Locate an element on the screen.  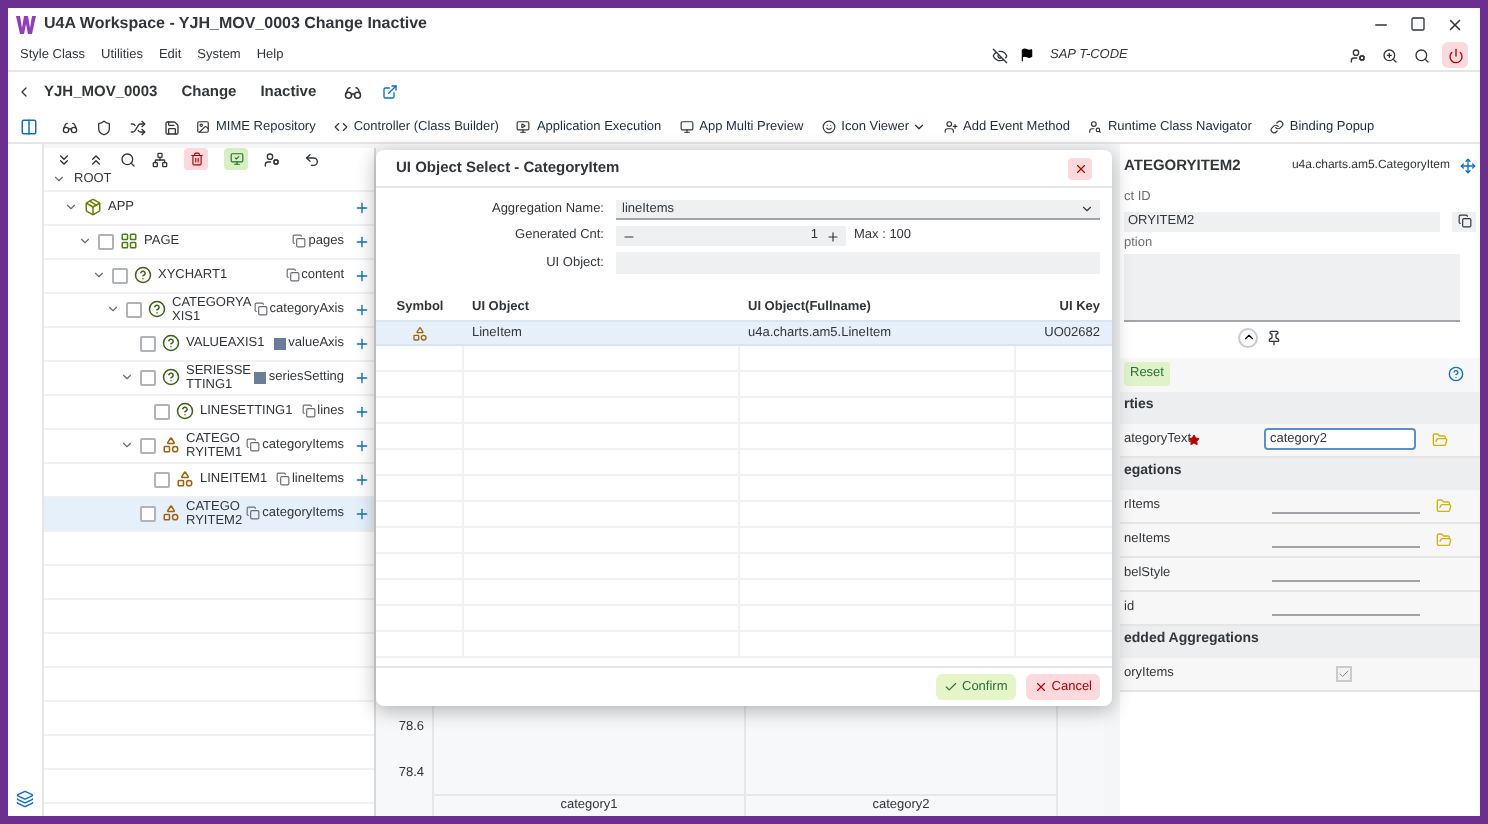
shuffle-icon is located at coordinates (138, 127).